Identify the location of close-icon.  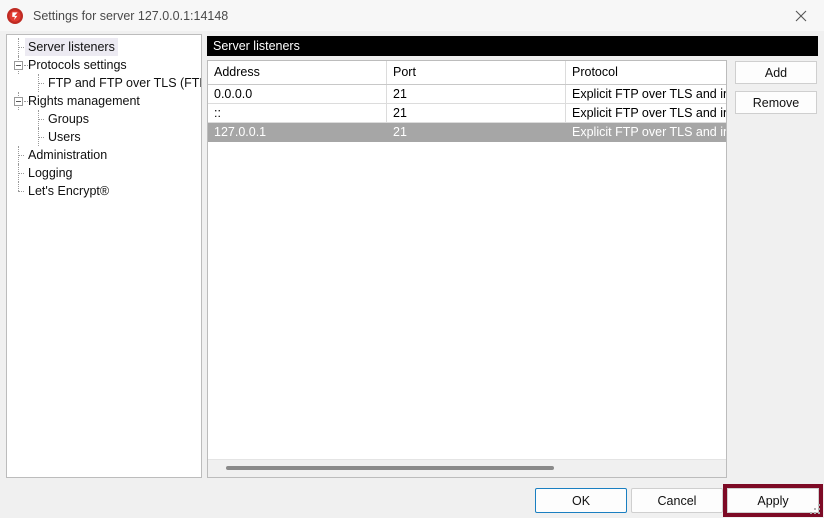
(801, 15).